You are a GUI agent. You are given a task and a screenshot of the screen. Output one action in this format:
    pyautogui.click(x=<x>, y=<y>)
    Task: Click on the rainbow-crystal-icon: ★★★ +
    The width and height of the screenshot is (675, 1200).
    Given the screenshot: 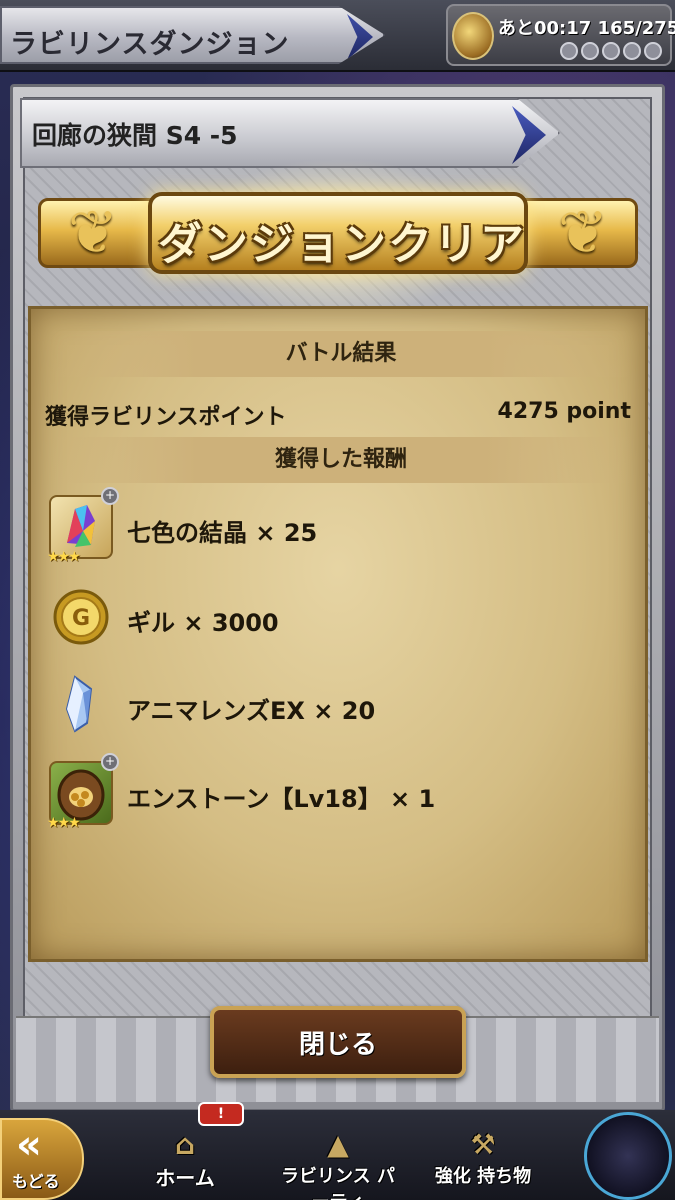 What is the action you would take?
    pyautogui.click(x=82, y=526)
    